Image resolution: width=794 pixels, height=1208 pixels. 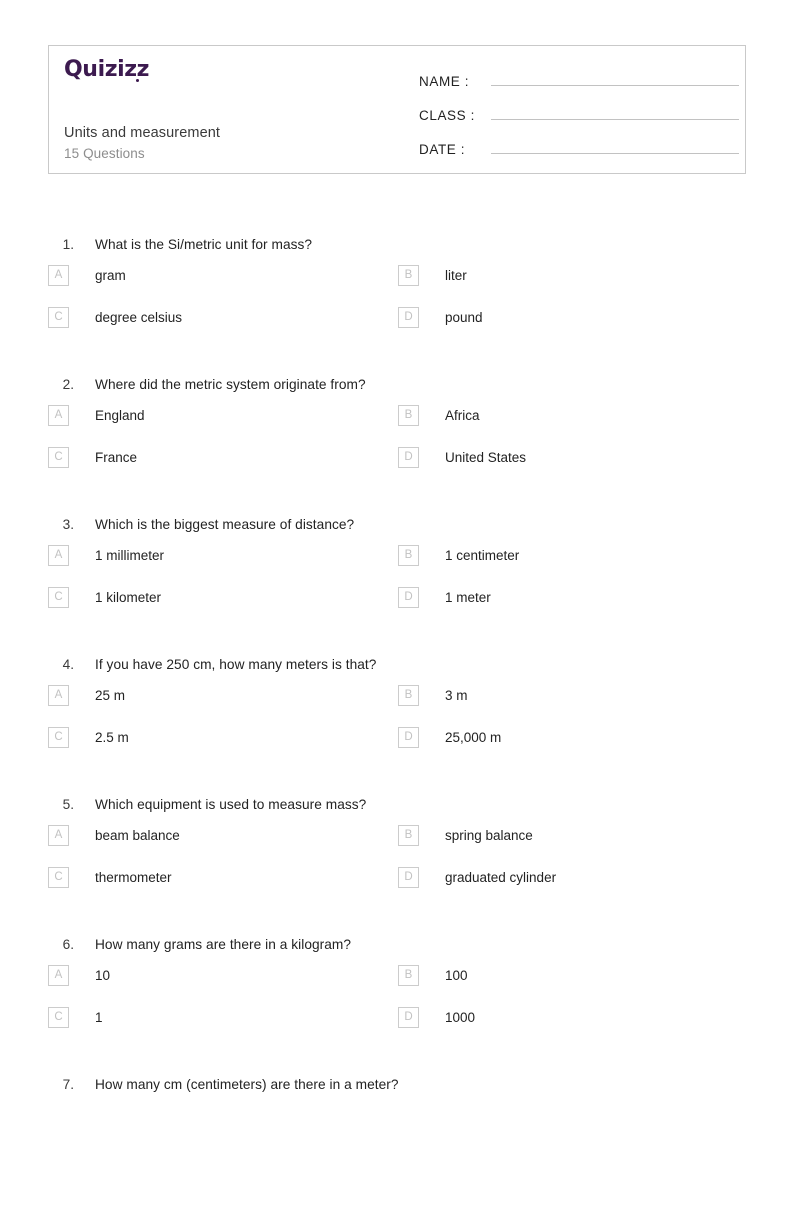 I want to click on answer-option: D 1000, so click(x=436, y=1017).